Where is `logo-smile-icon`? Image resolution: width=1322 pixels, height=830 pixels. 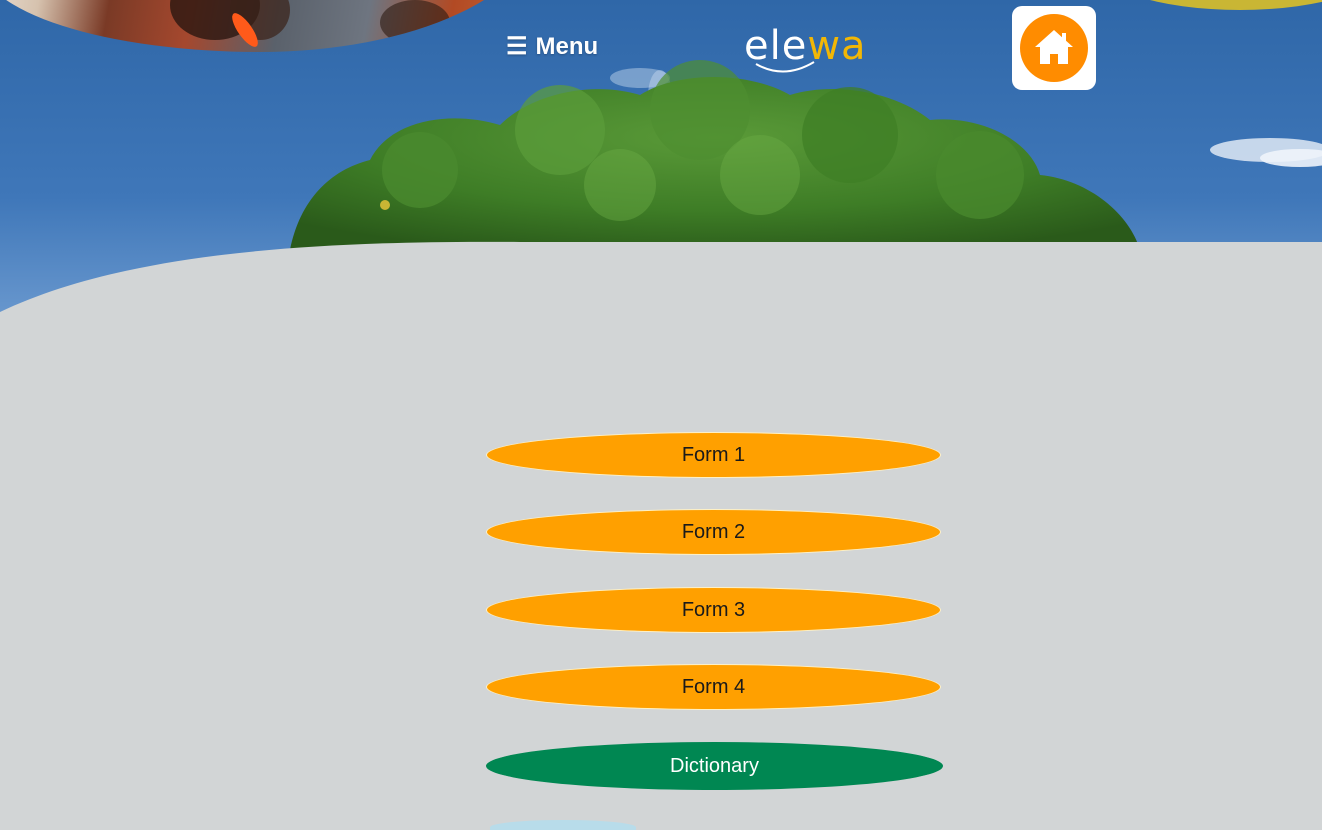
logo-smile-icon is located at coordinates (785, 67).